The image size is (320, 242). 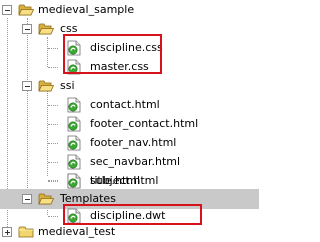 What do you see at coordinates (74, 181) in the screenshot?
I see `dreamweaver-file-icon` at bounding box center [74, 181].